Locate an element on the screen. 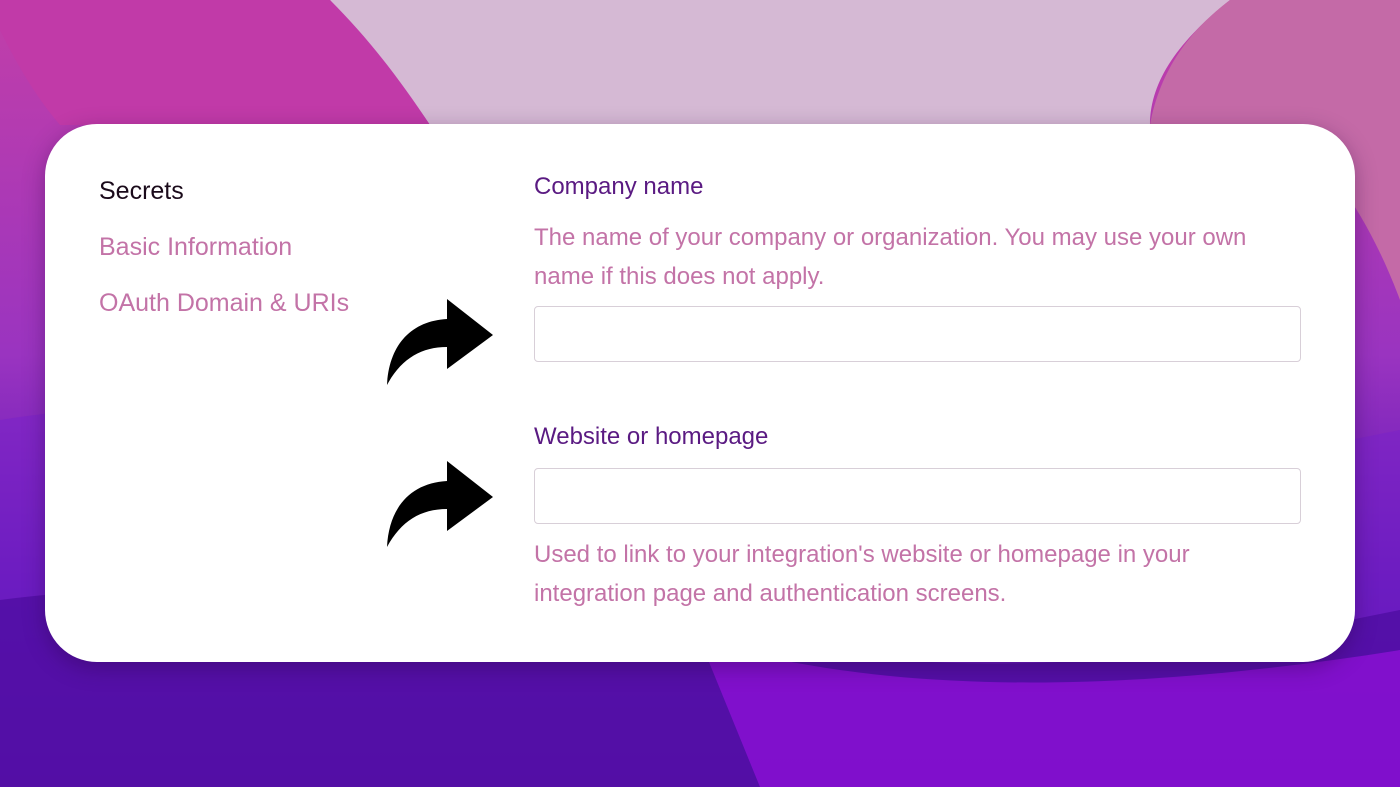 The width and height of the screenshot is (1400, 787). company-name-label: Company name is located at coordinates (619, 186).